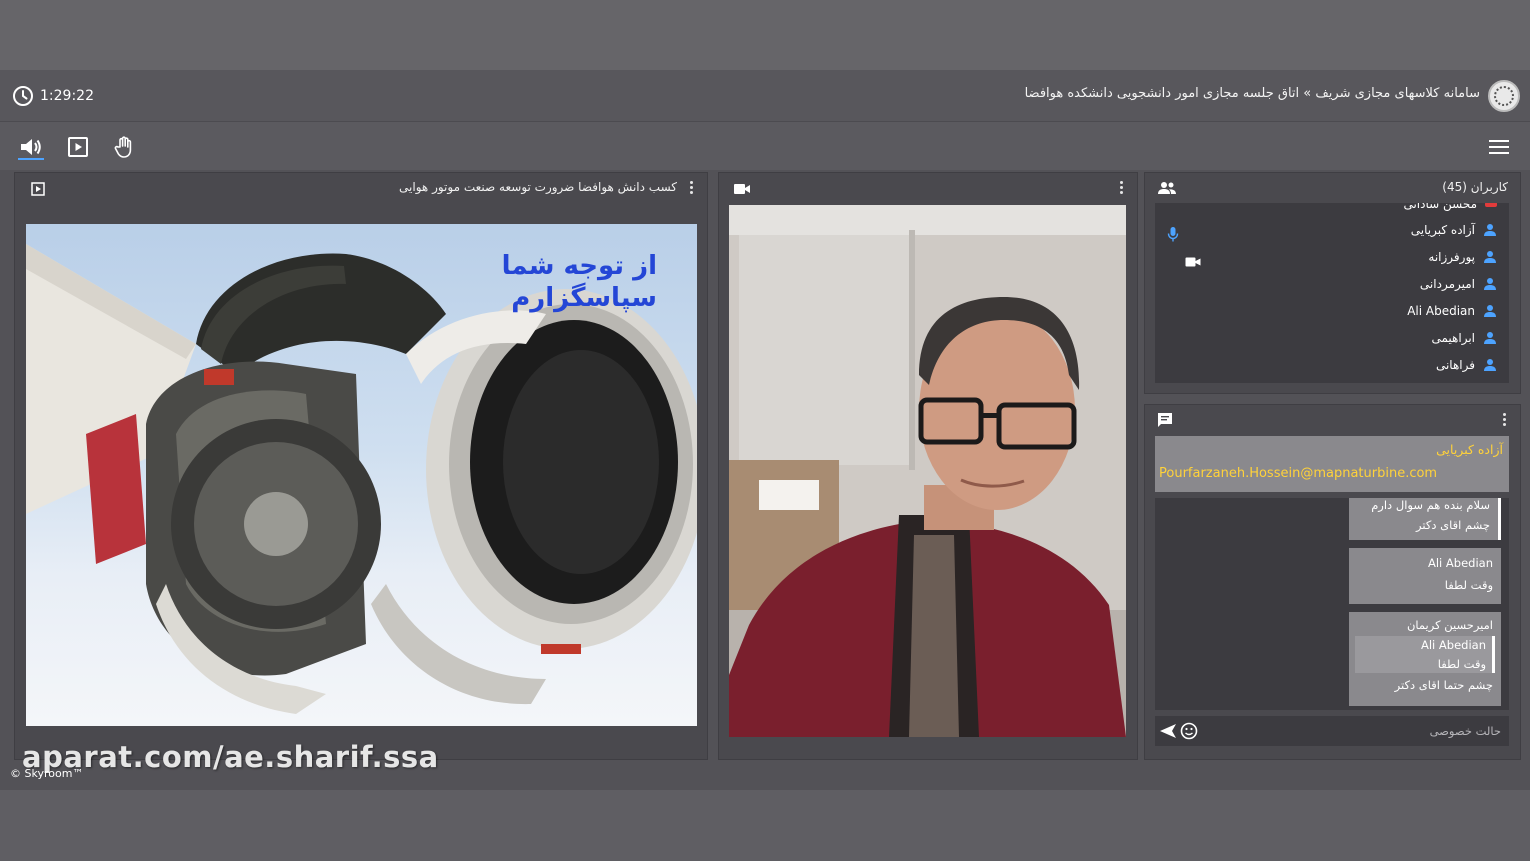 The height and width of the screenshot is (861, 1530). Describe the element at coordinates (1332, 188) in the screenshot. I see `users-header: کاربران (45)` at that location.